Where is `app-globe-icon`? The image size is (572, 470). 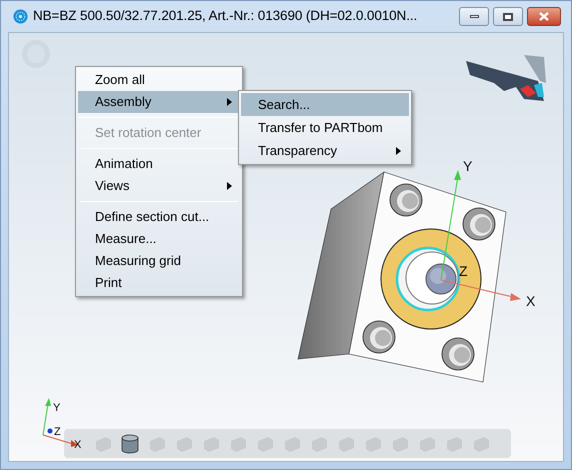 app-globe-icon is located at coordinates (20, 16).